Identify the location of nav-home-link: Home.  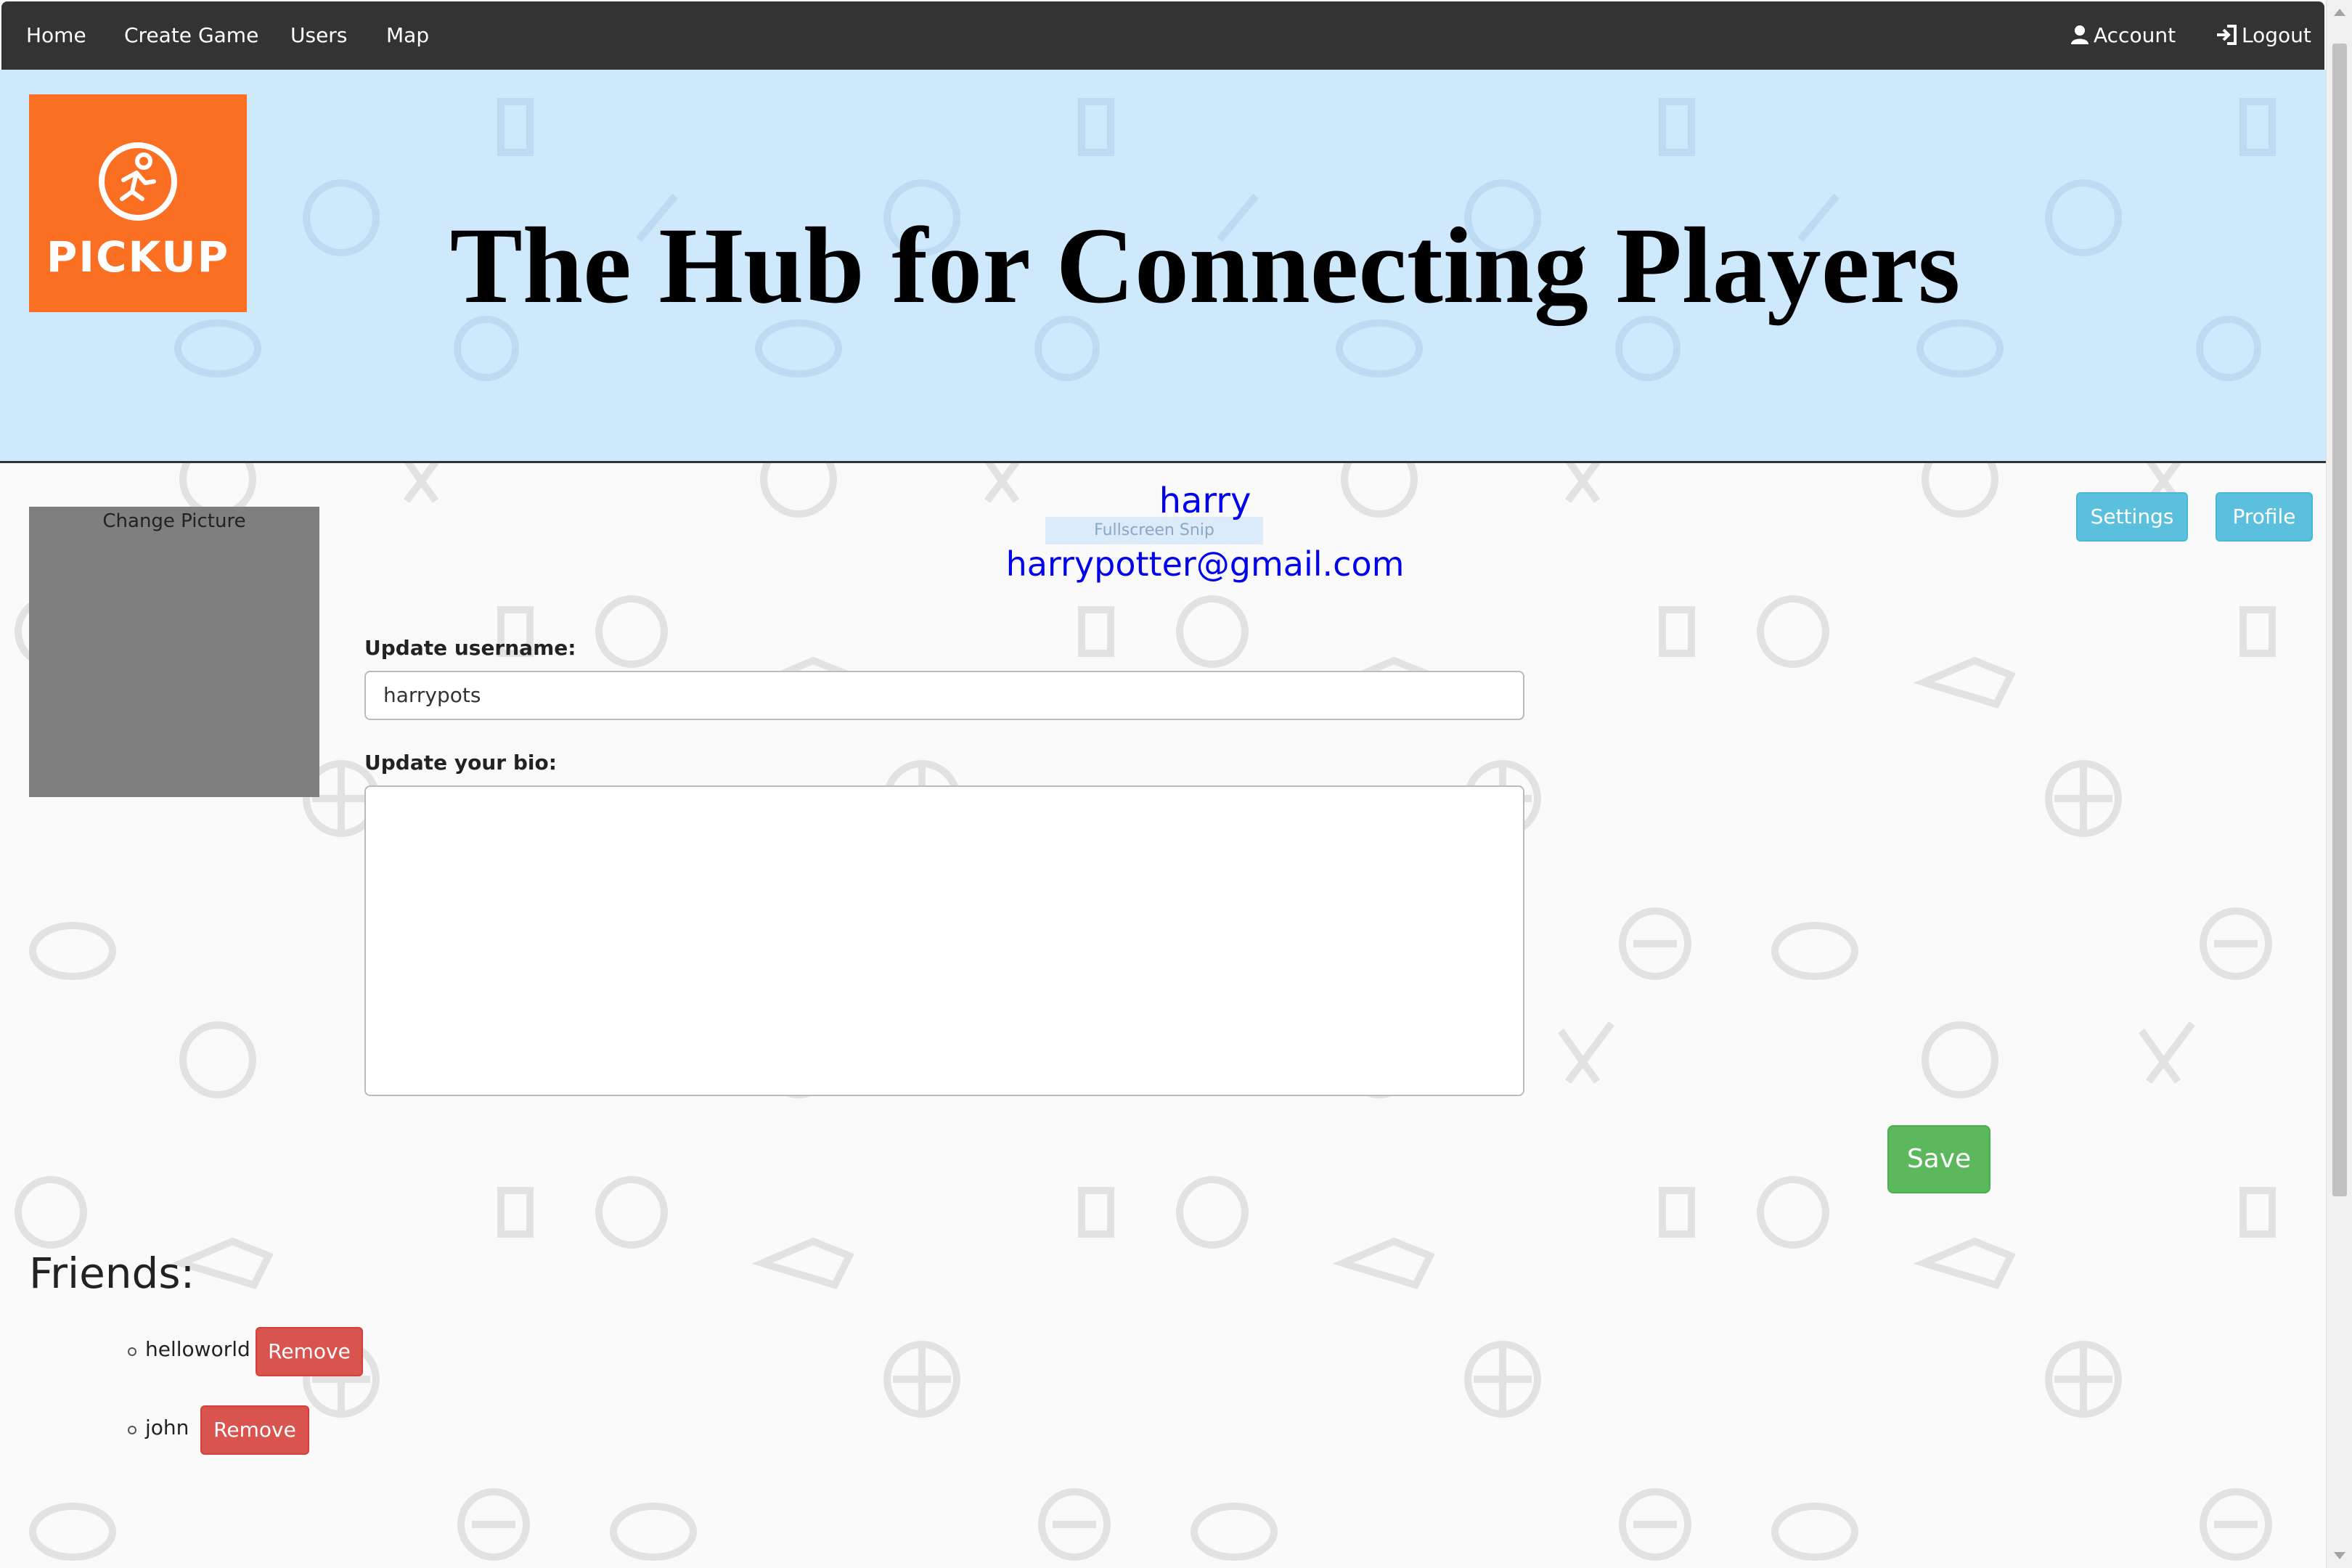
(56, 35).